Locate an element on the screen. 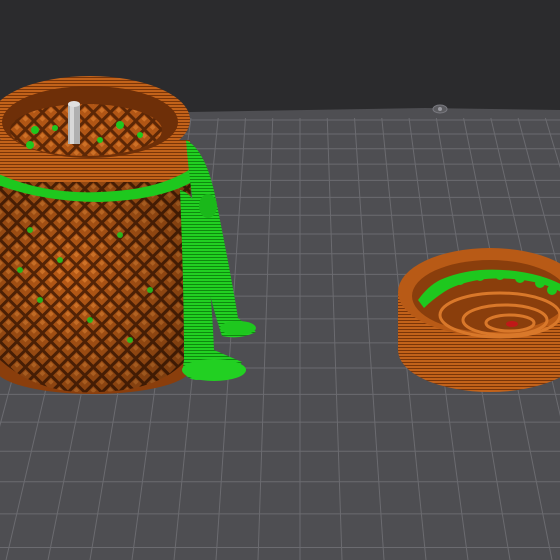 Image resolution: width=560 pixels, height=560 pixels. build-plate-logo-icon is located at coordinates (440, 109).